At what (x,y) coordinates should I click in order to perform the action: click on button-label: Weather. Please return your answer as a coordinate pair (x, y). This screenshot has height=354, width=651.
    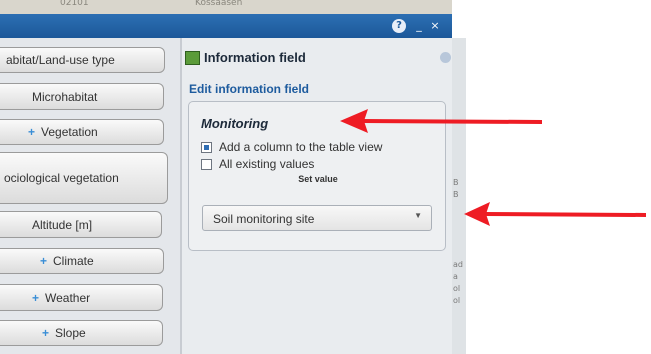
    Looking at the image, I should click on (68, 297).